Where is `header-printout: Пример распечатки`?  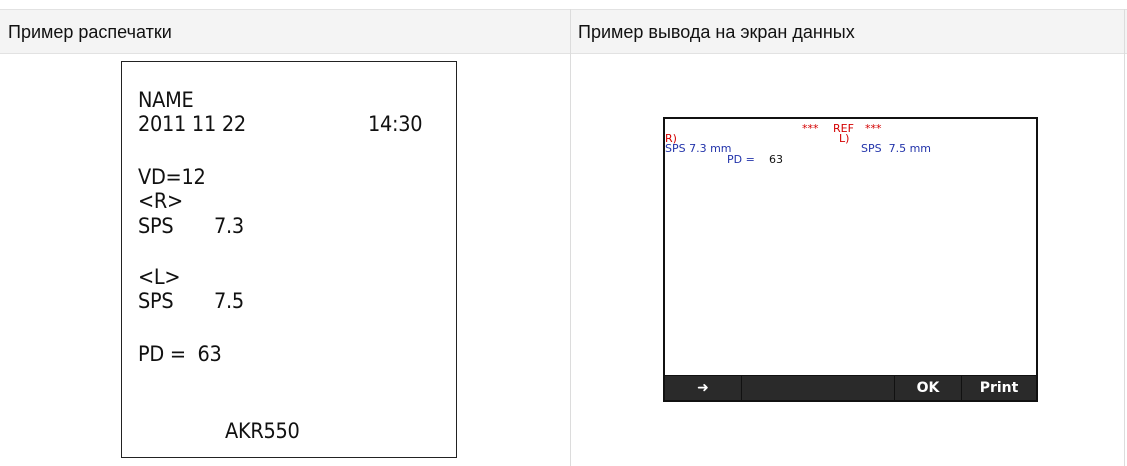 header-printout: Пример распечатки is located at coordinates (90, 32).